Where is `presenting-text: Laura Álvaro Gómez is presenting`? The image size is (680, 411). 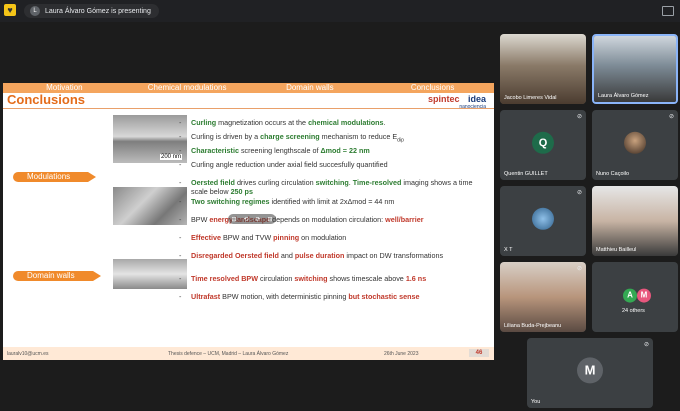
presenting-text: Laura Álvaro Gómez is presenting is located at coordinates (98, 11).